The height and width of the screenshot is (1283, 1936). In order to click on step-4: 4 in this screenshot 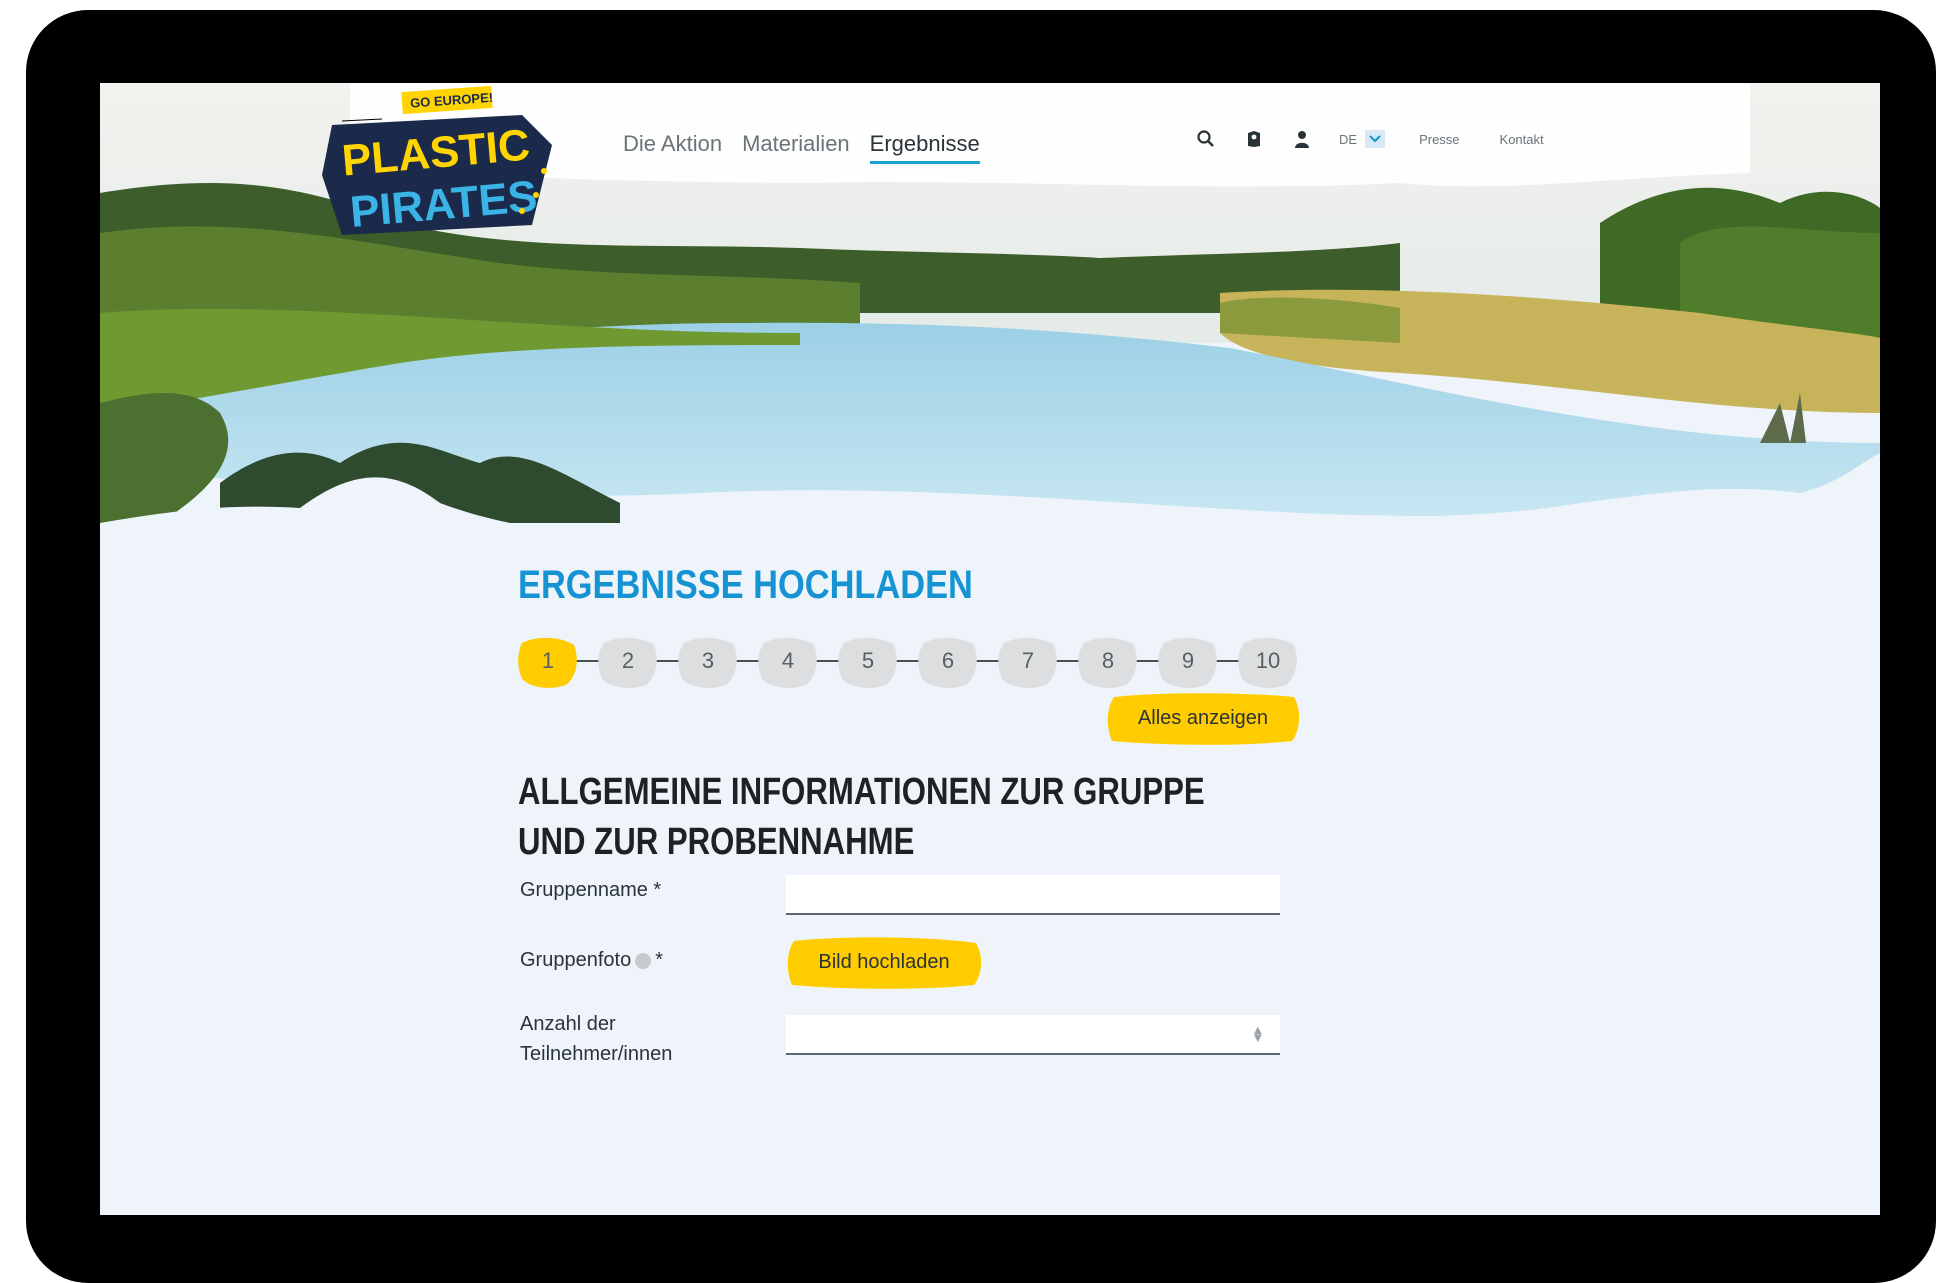, I will do `click(788, 661)`.